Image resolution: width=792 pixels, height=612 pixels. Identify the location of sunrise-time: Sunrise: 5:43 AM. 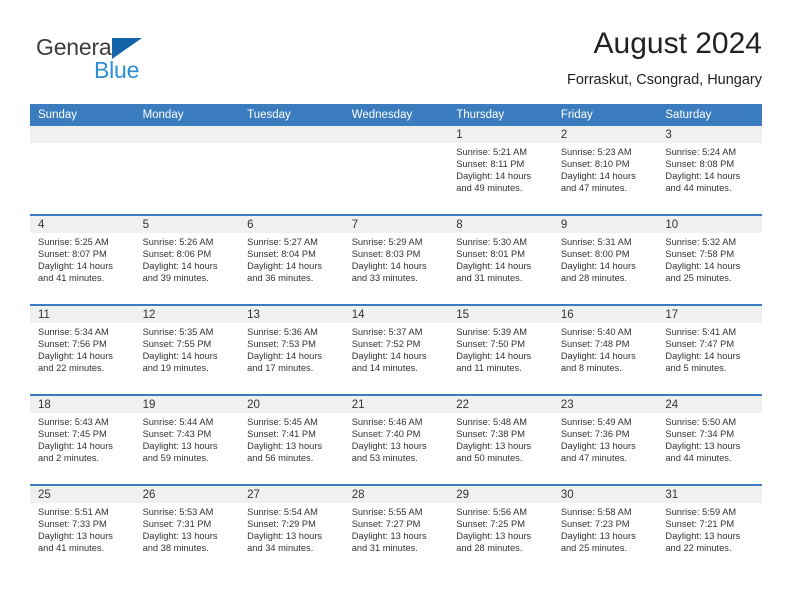
(73, 422).